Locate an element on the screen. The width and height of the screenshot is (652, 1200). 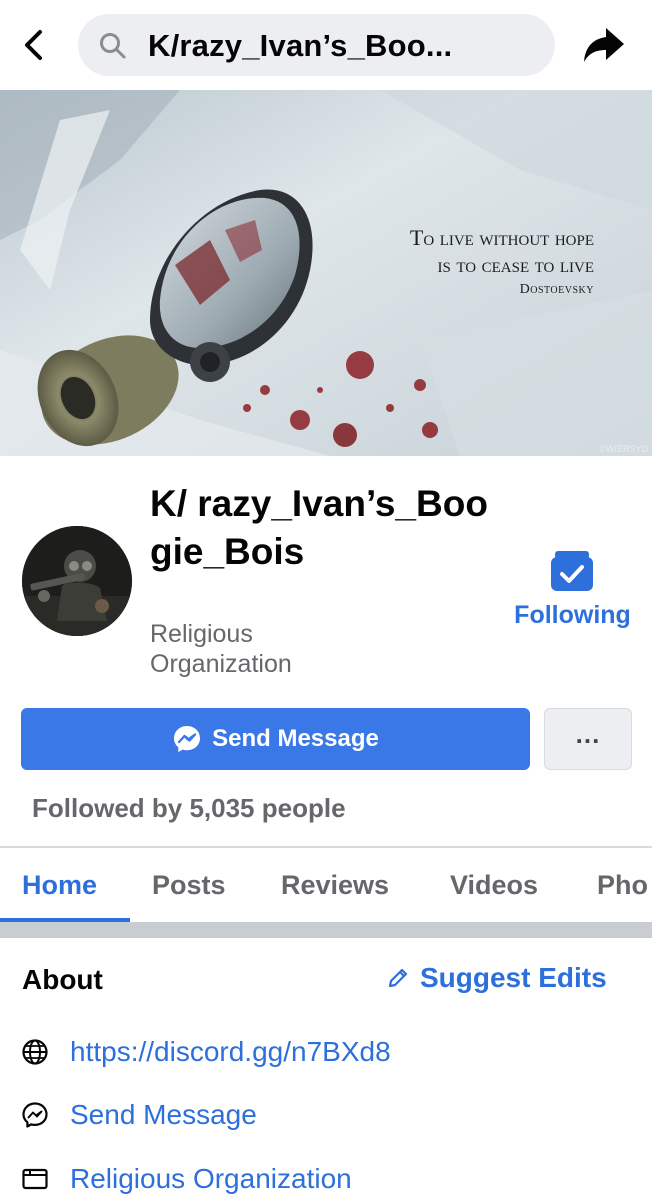
tab-posts: Posts is located at coordinates (189, 885).